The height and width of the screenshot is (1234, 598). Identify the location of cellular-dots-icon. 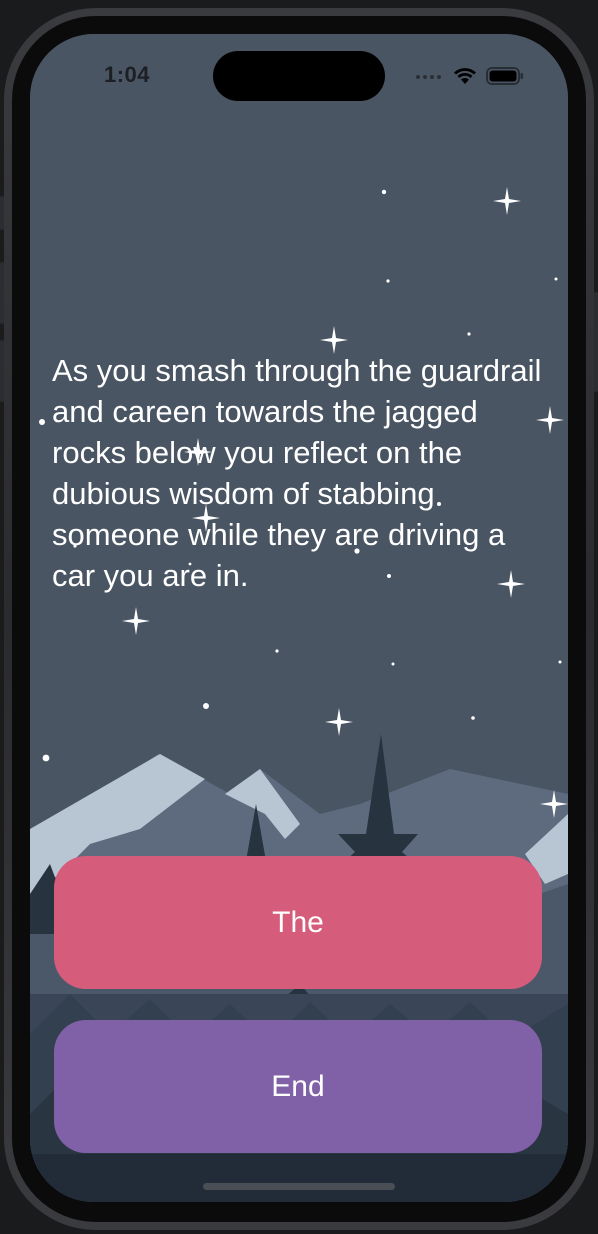
(428, 77).